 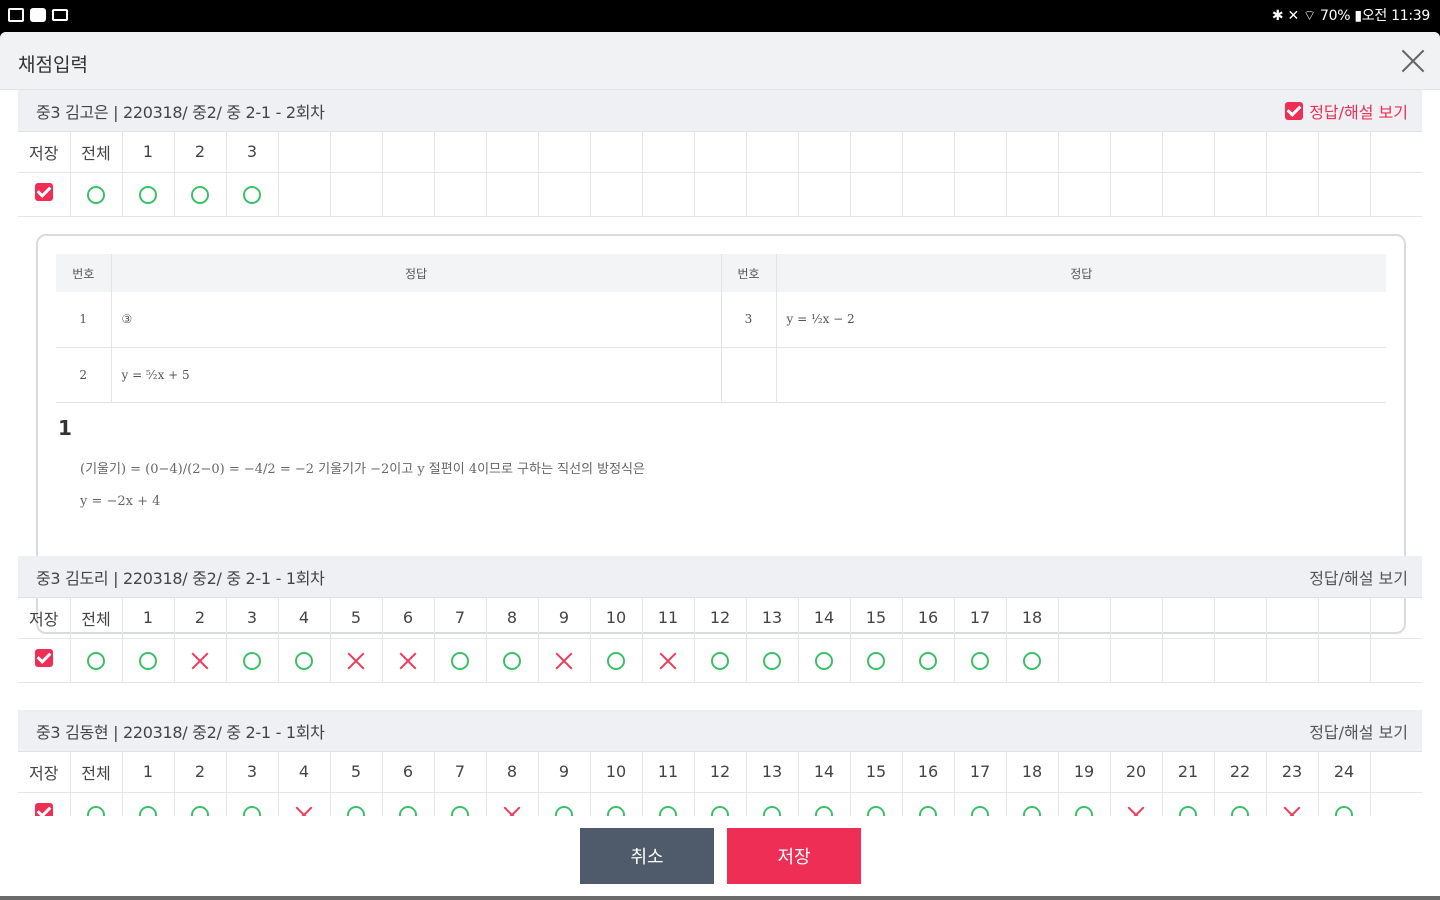 I want to click on close-icon, so click(x=1413, y=61).